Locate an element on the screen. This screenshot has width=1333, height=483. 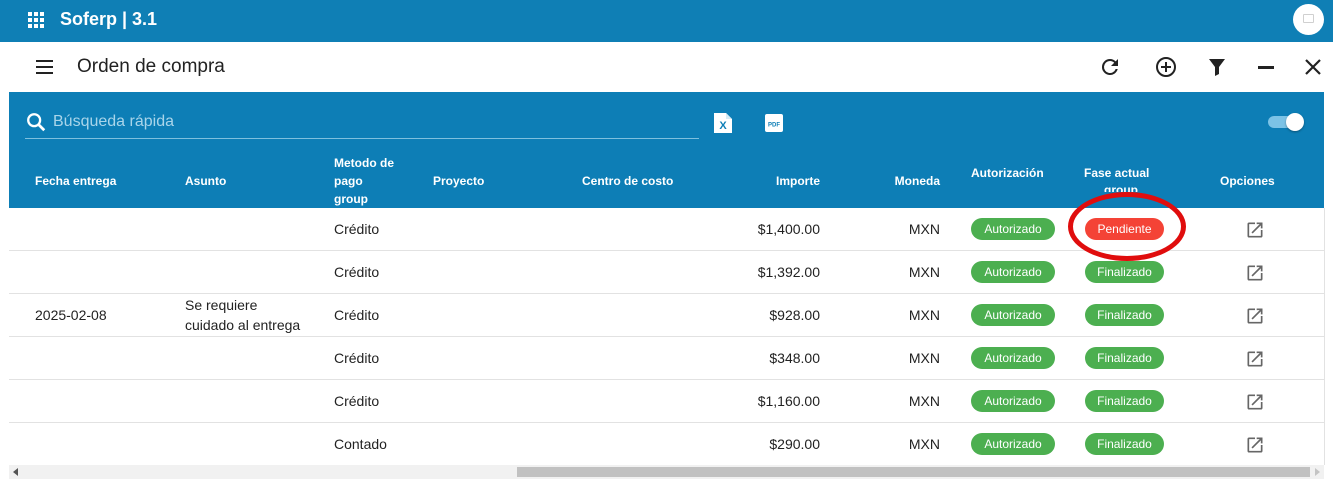
cell-asunto-line1: Se requiere is located at coordinates (221, 305).